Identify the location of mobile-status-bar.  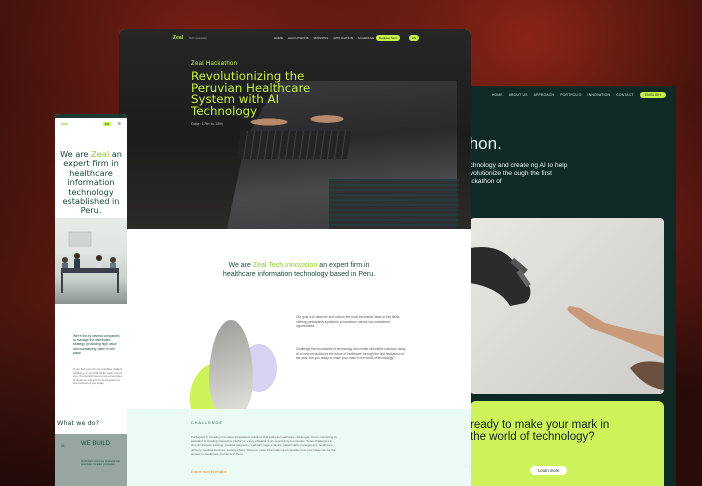
(91, 116).